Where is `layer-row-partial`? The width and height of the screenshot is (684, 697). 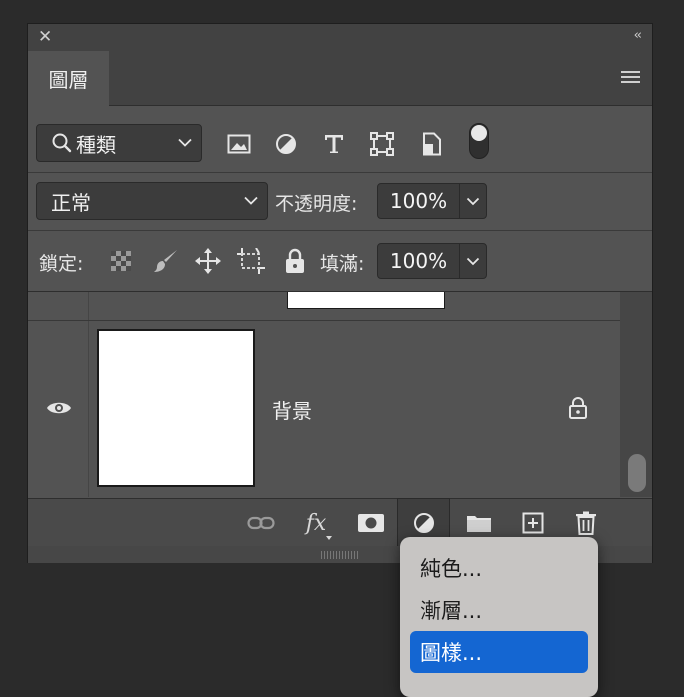 layer-row-partial is located at coordinates (325, 306).